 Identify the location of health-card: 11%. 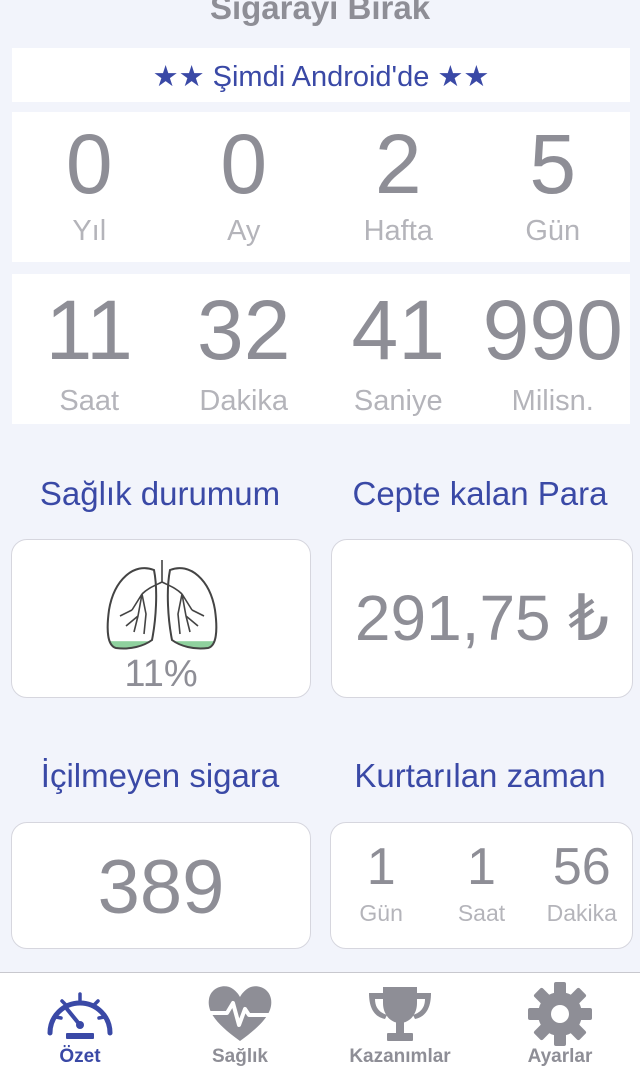
(161, 618).